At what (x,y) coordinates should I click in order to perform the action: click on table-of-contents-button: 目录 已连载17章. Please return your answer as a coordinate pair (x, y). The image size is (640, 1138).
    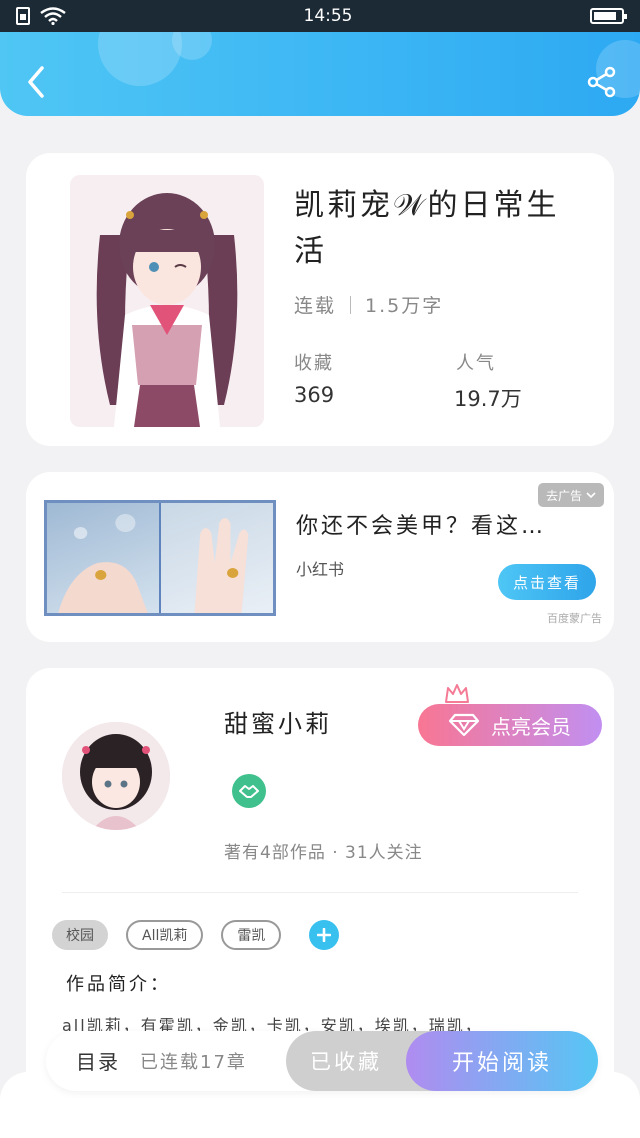
    Looking at the image, I should click on (161, 1060).